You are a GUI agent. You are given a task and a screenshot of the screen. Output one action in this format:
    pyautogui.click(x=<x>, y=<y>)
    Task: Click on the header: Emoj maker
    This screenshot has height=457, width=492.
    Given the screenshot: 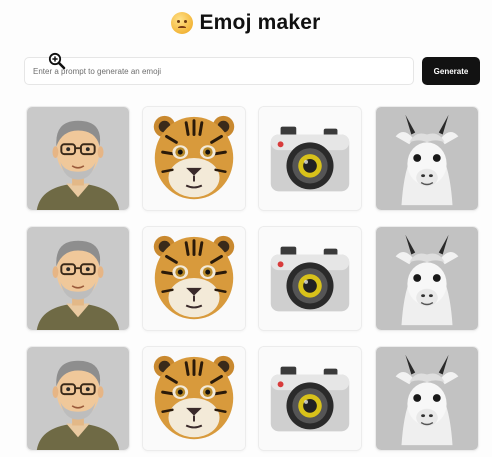 What is the action you would take?
    pyautogui.click(x=246, y=23)
    